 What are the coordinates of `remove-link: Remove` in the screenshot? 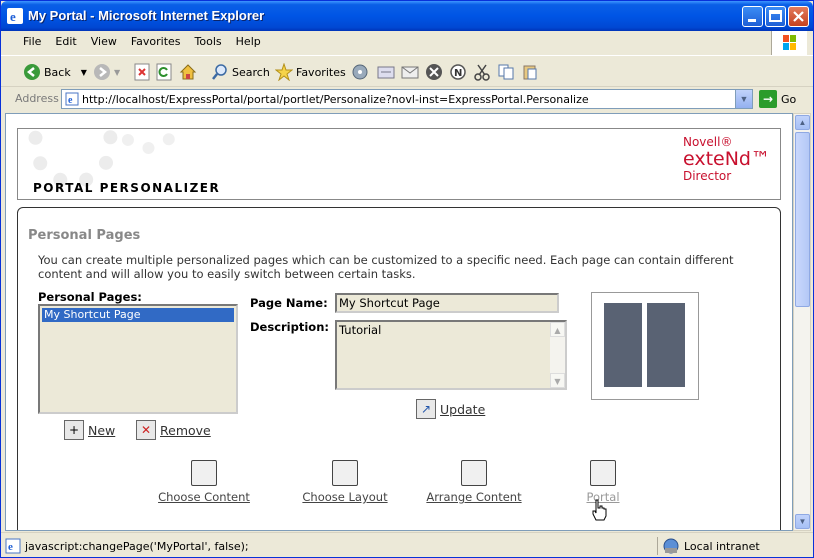 It's located at (185, 430).